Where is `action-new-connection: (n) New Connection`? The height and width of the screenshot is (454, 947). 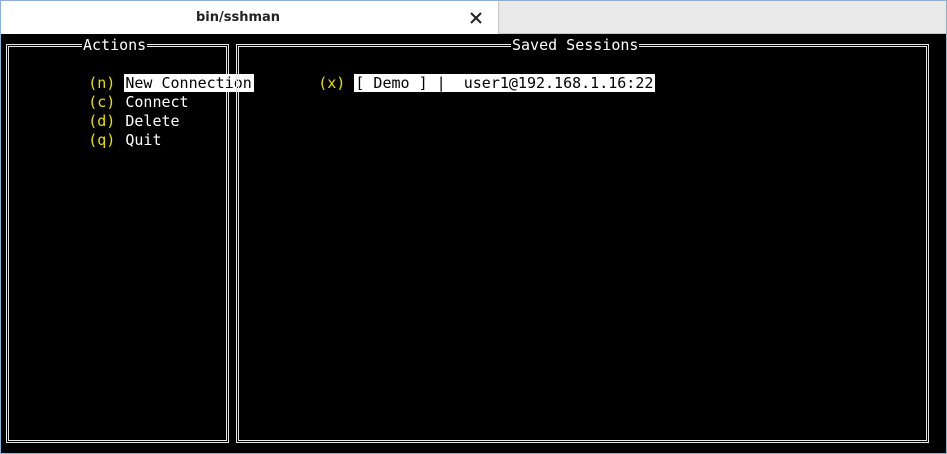
action-new-connection: (n) New Connection is located at coordinates (135, 73).